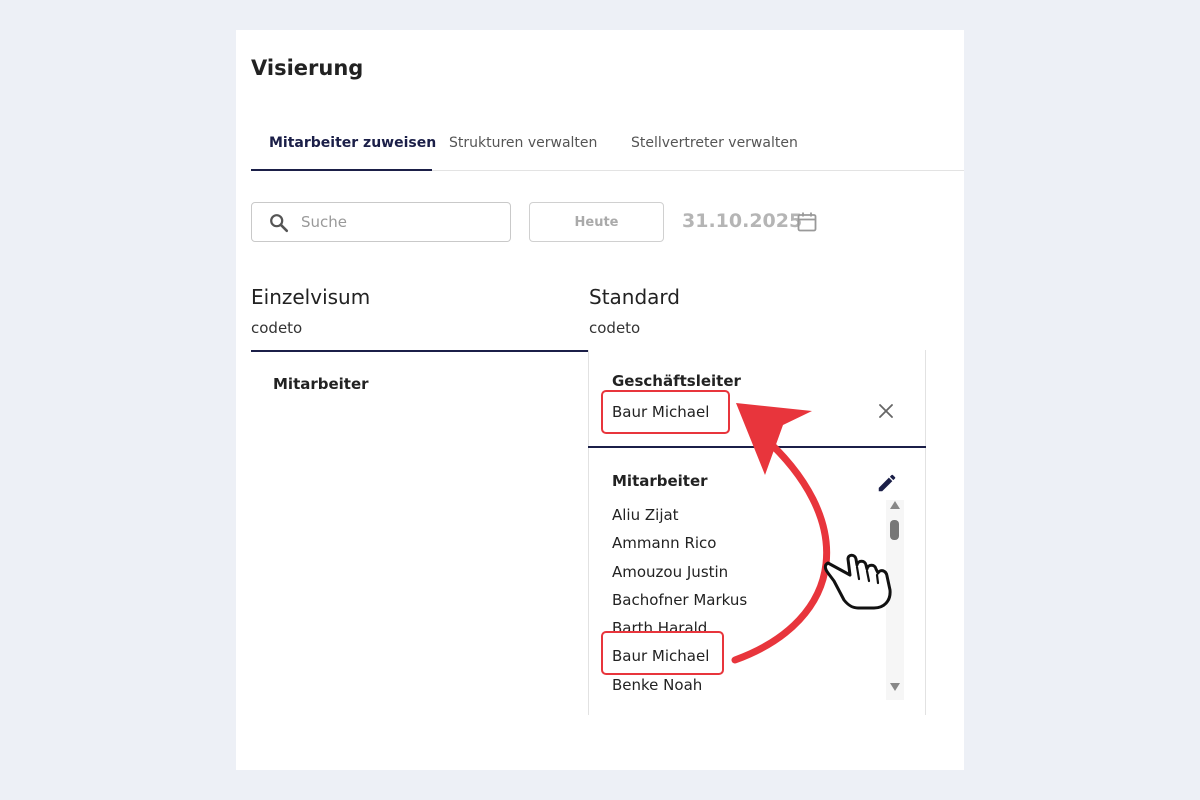 This screenshot has width=1200, height=800. Describe the element at coordinates (662, 653) in the screenshot. I see `highlight-box-employee` at that location.